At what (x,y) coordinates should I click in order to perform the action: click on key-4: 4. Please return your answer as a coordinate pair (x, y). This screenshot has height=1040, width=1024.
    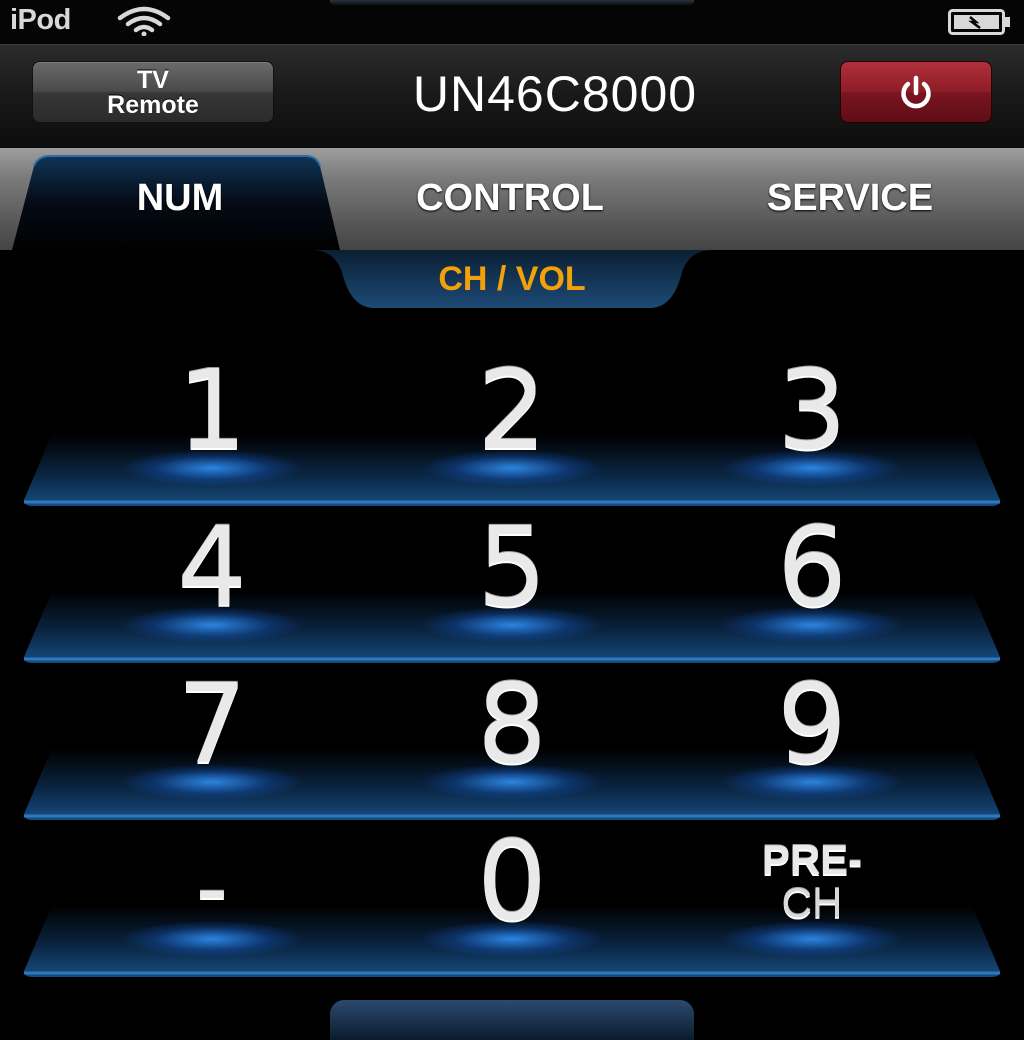
    Looking at the image, I should click on (212, 575).